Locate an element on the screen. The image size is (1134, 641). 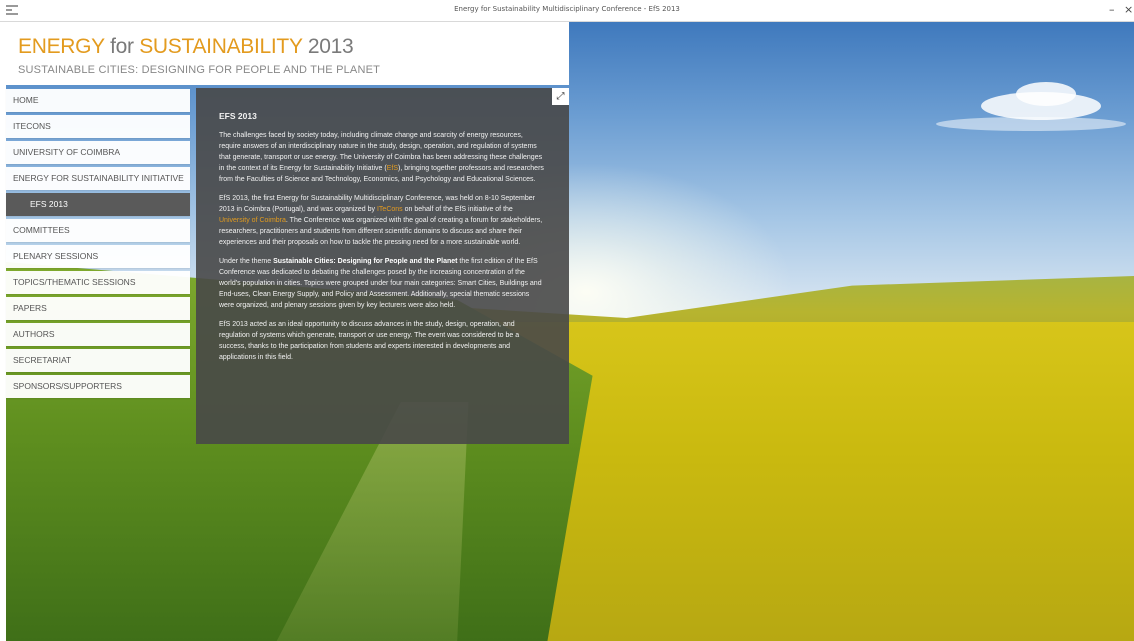
nav-item-sponsors-supporters: SPONSORS/SUPPORTERS is located at coordinates (98, 386).